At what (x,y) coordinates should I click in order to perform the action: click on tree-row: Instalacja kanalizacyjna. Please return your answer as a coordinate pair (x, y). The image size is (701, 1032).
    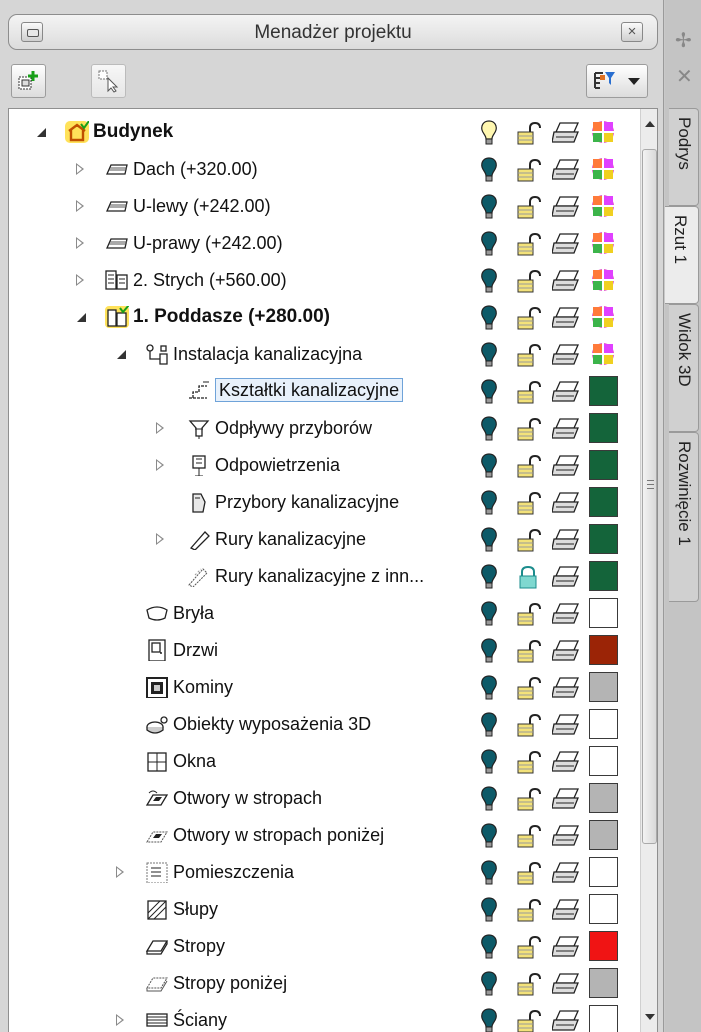
    Looking at the image, I should click on (320, 354).